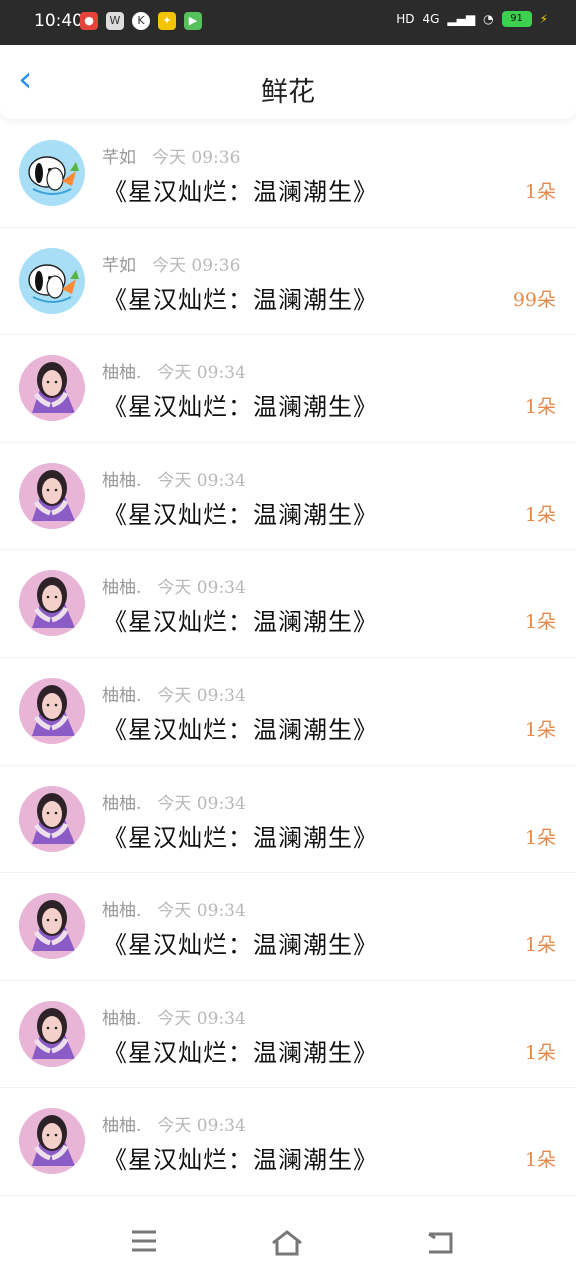 This screenshot has width=576, height=1280. I want to click on signal-icon: ▂▄▆, so click(461, 19).